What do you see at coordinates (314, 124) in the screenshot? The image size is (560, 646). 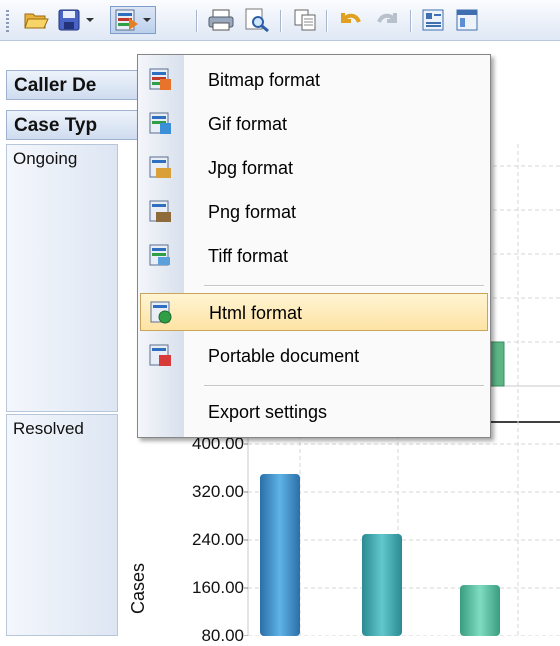 I see `menu-item-gif-format: Gif format` at bounding box center [314, 124].